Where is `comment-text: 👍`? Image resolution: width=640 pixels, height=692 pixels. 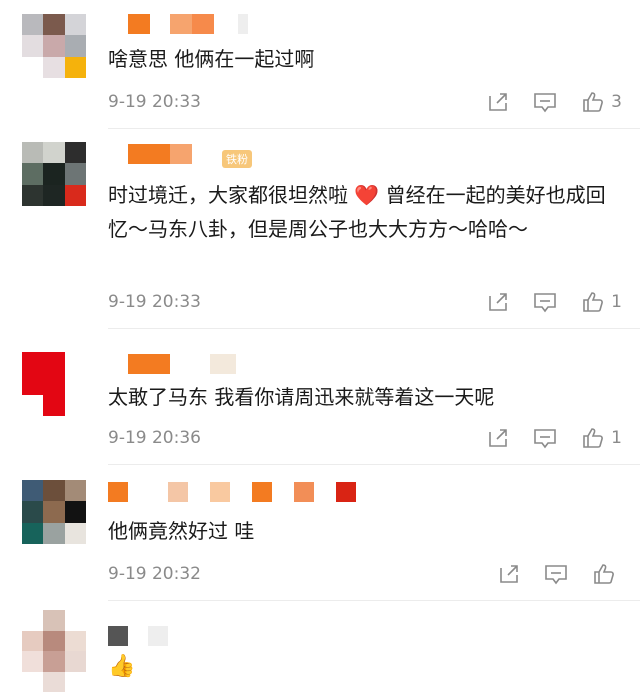 comment-text: 👍 is located at coordinates (122, 666).